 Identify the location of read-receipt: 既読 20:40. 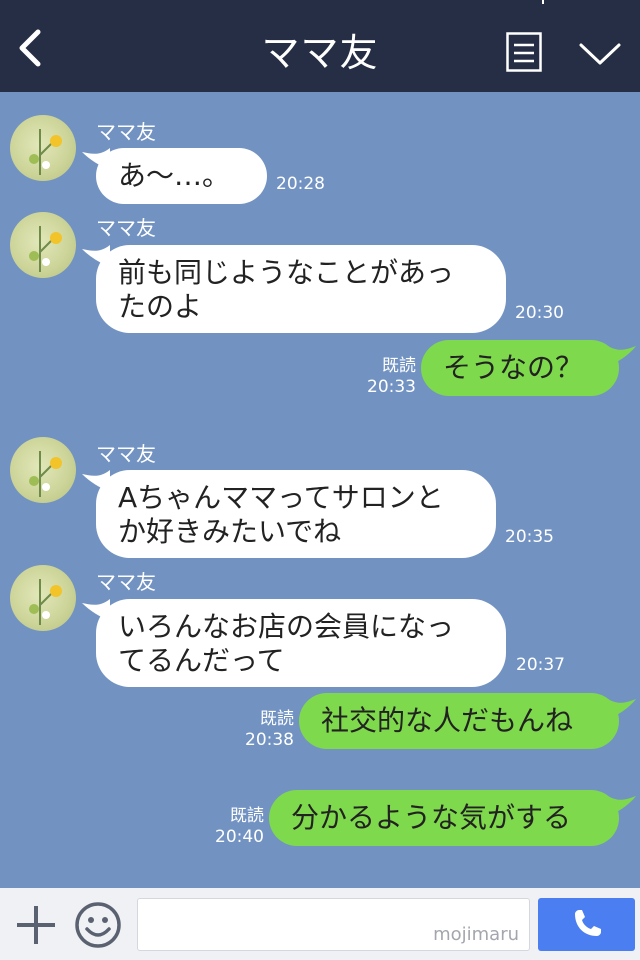
(236, 827).